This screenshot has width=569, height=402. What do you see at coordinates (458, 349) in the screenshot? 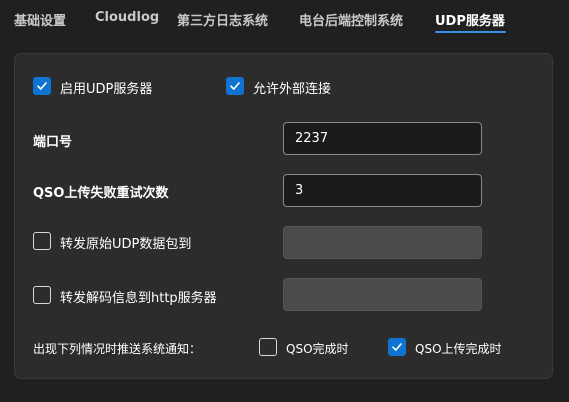
I see `notify-upload-done-label: QSO上传完成时` at bounding box center [458, 349].